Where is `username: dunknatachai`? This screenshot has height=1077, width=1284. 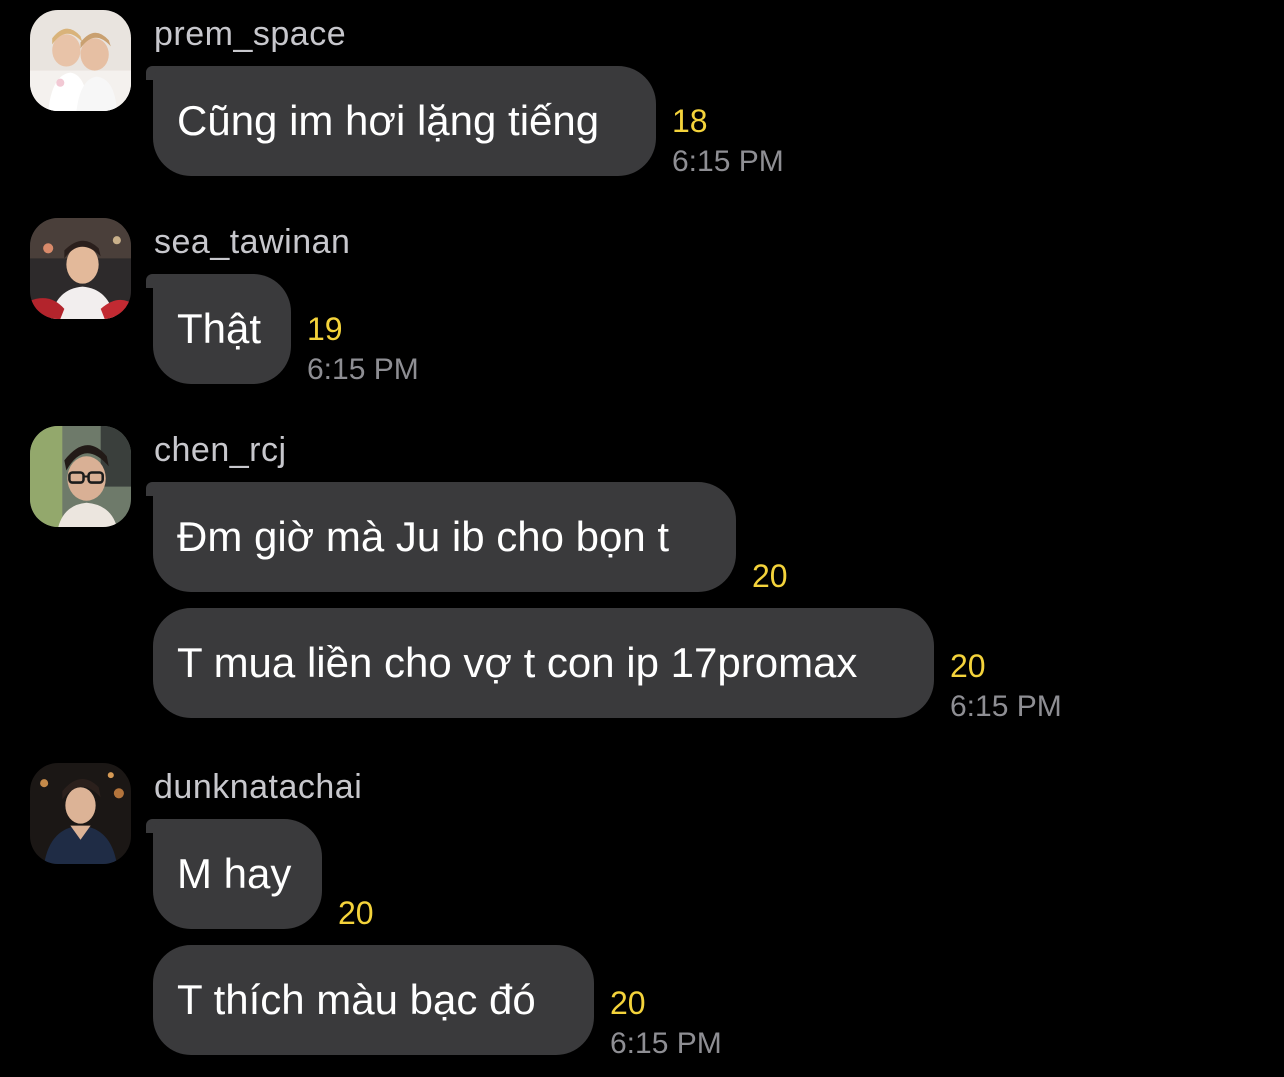
username: dunknatachai is located at coordinates (258, 787).